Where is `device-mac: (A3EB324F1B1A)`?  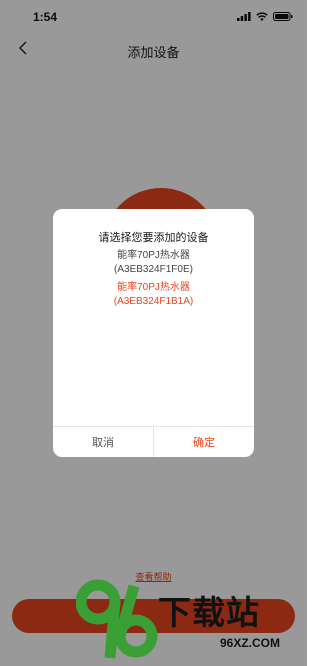
device-mac: (A3EB324F1B1A) is located at coordinates (153, 301).